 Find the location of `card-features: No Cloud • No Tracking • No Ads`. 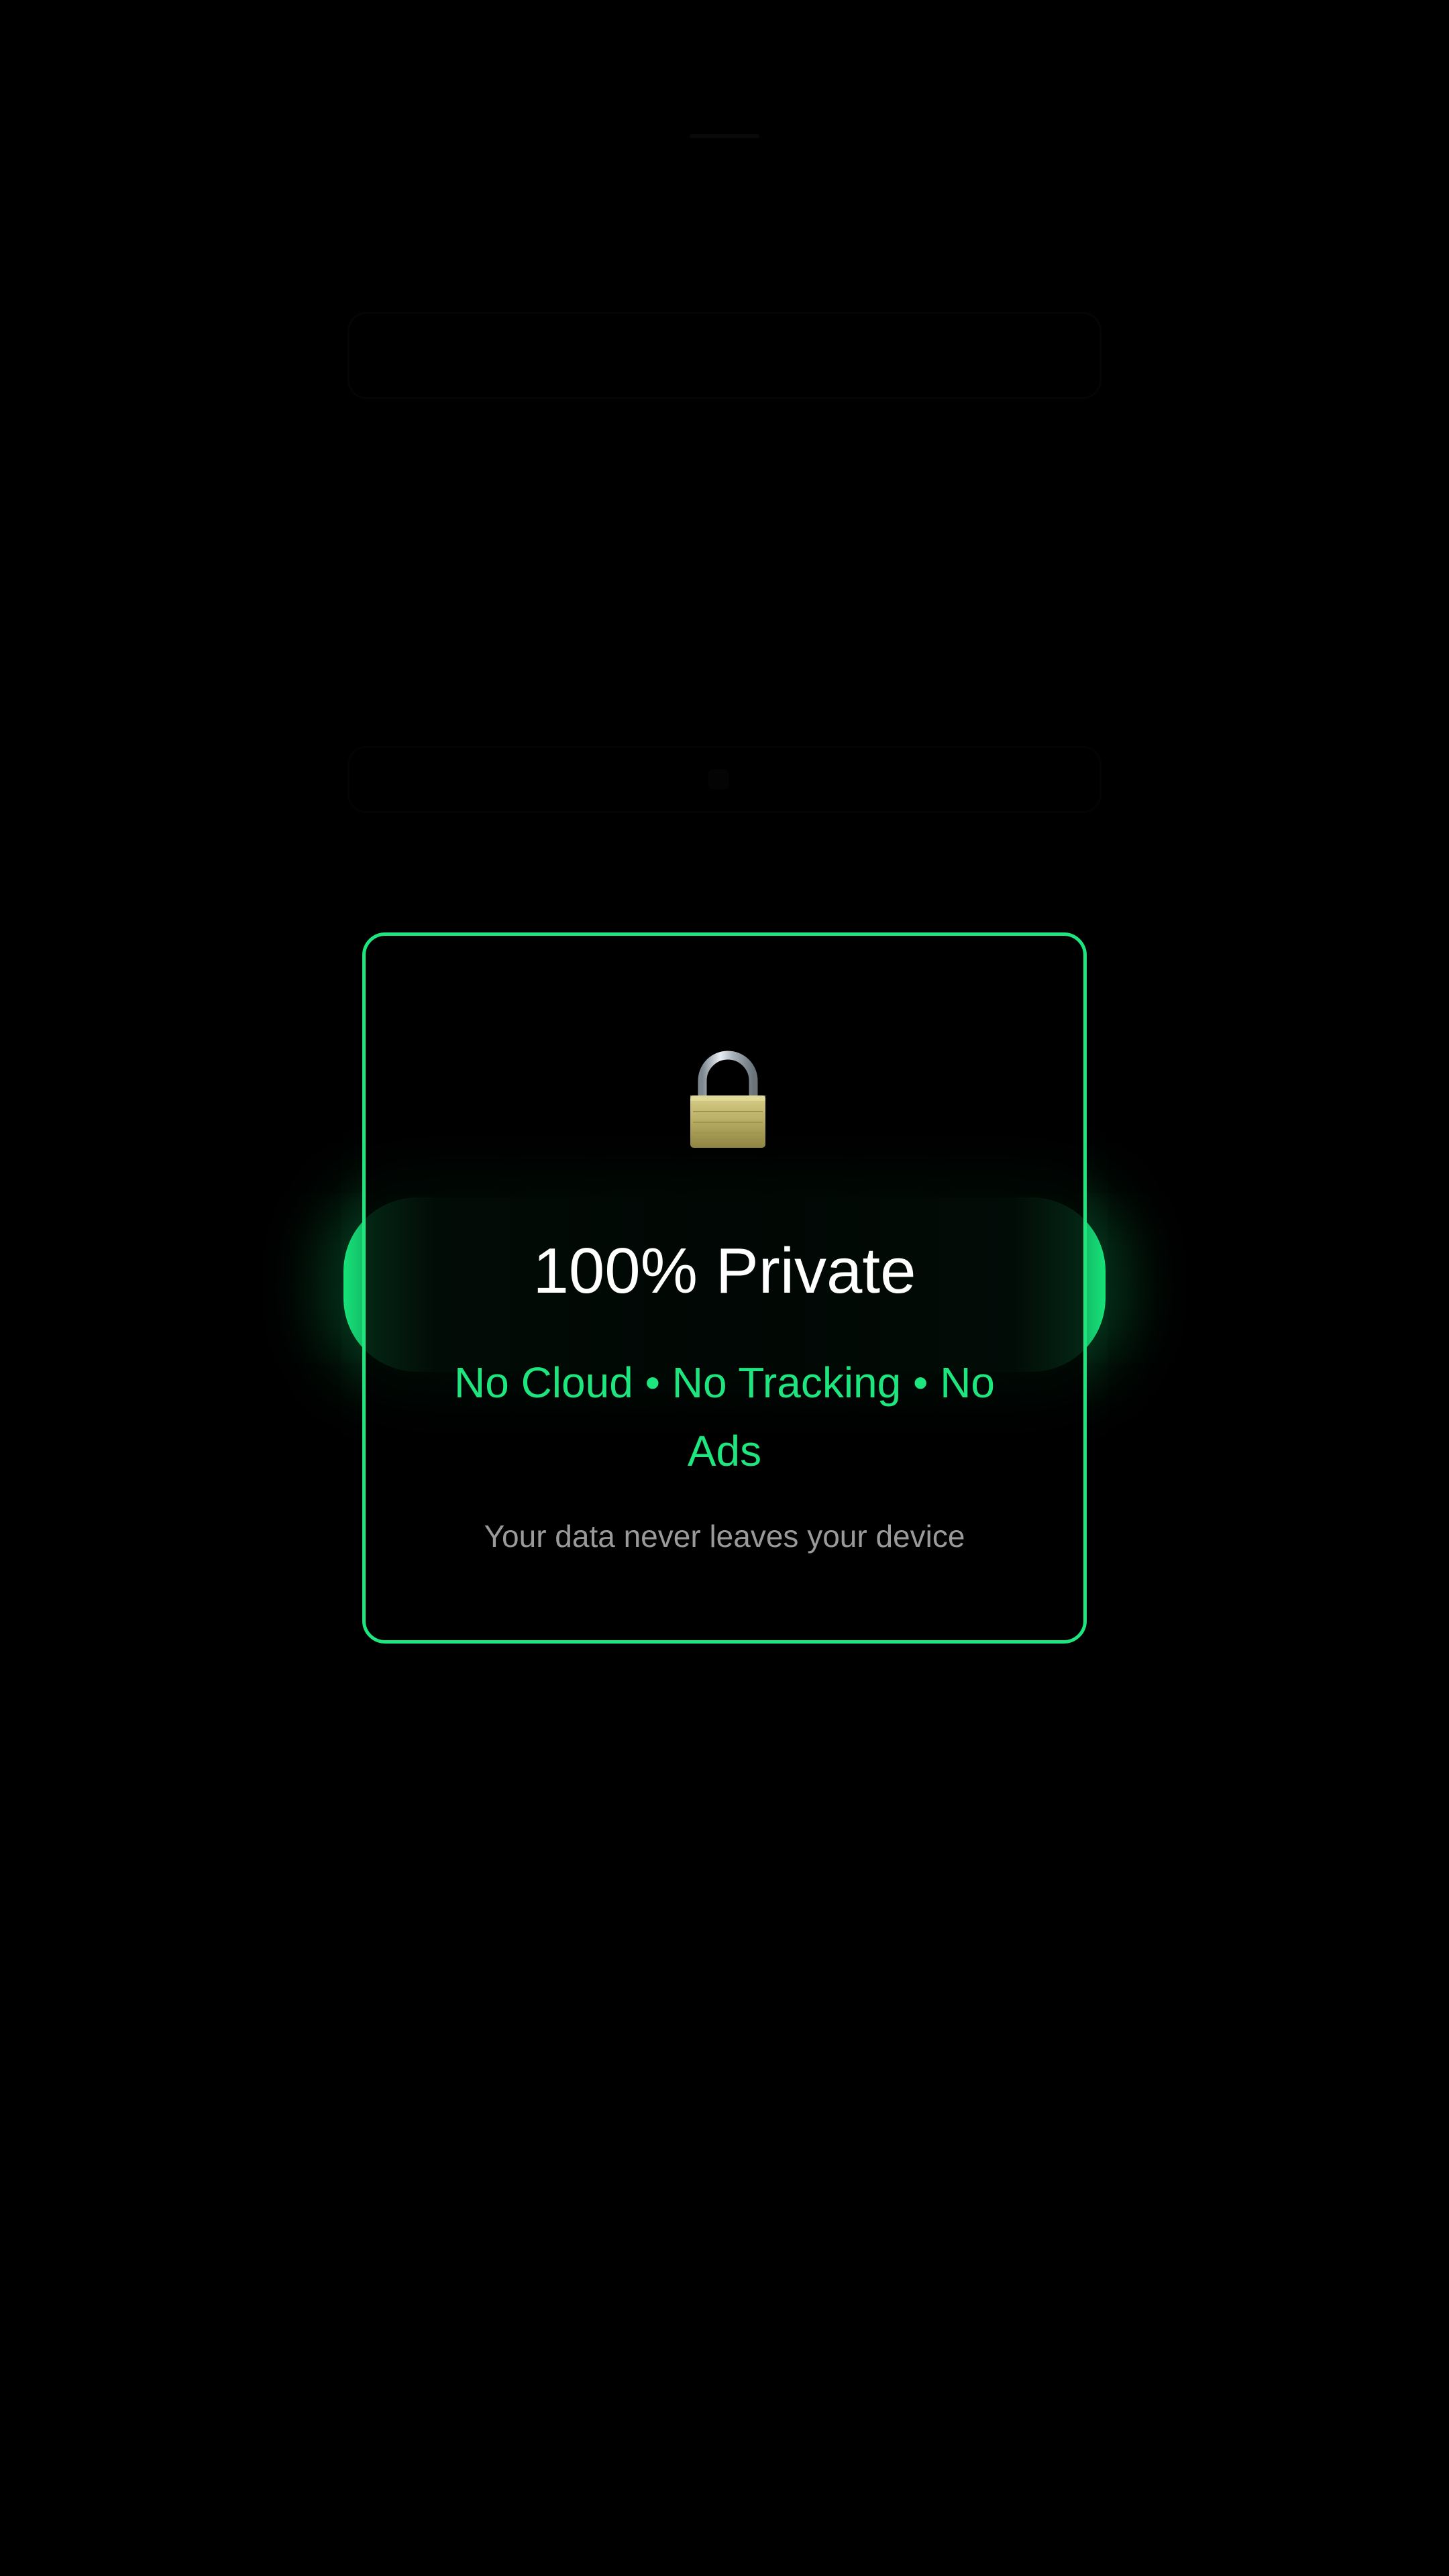

card-features: No Cloud • No Tracking • No Ads is located at coordinates (724, 1416).